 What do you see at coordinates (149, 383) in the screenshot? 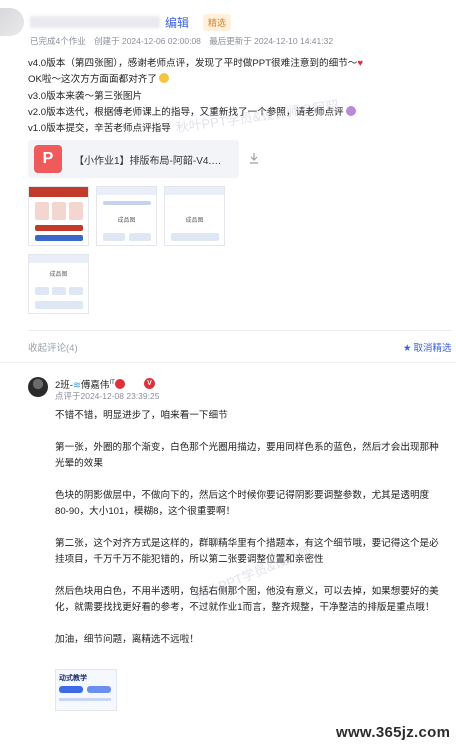
I see `verified-badge-icon: V` at bounding box center [149, 383].